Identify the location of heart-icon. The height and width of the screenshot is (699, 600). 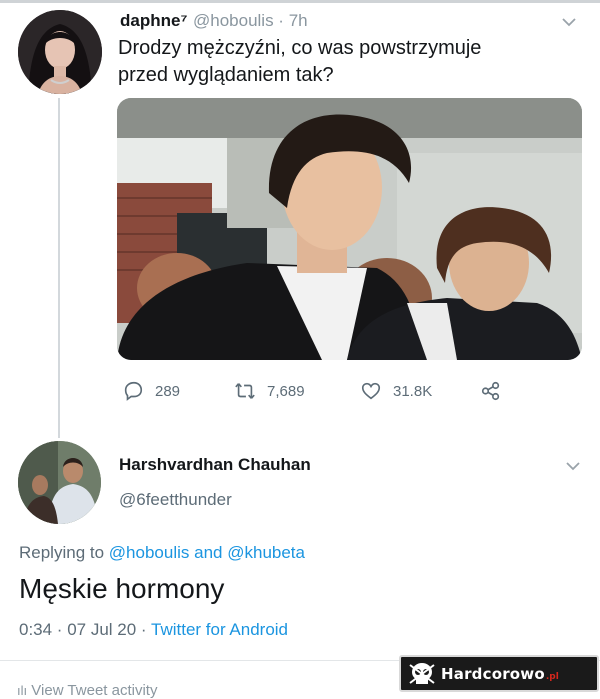
(371, 391).